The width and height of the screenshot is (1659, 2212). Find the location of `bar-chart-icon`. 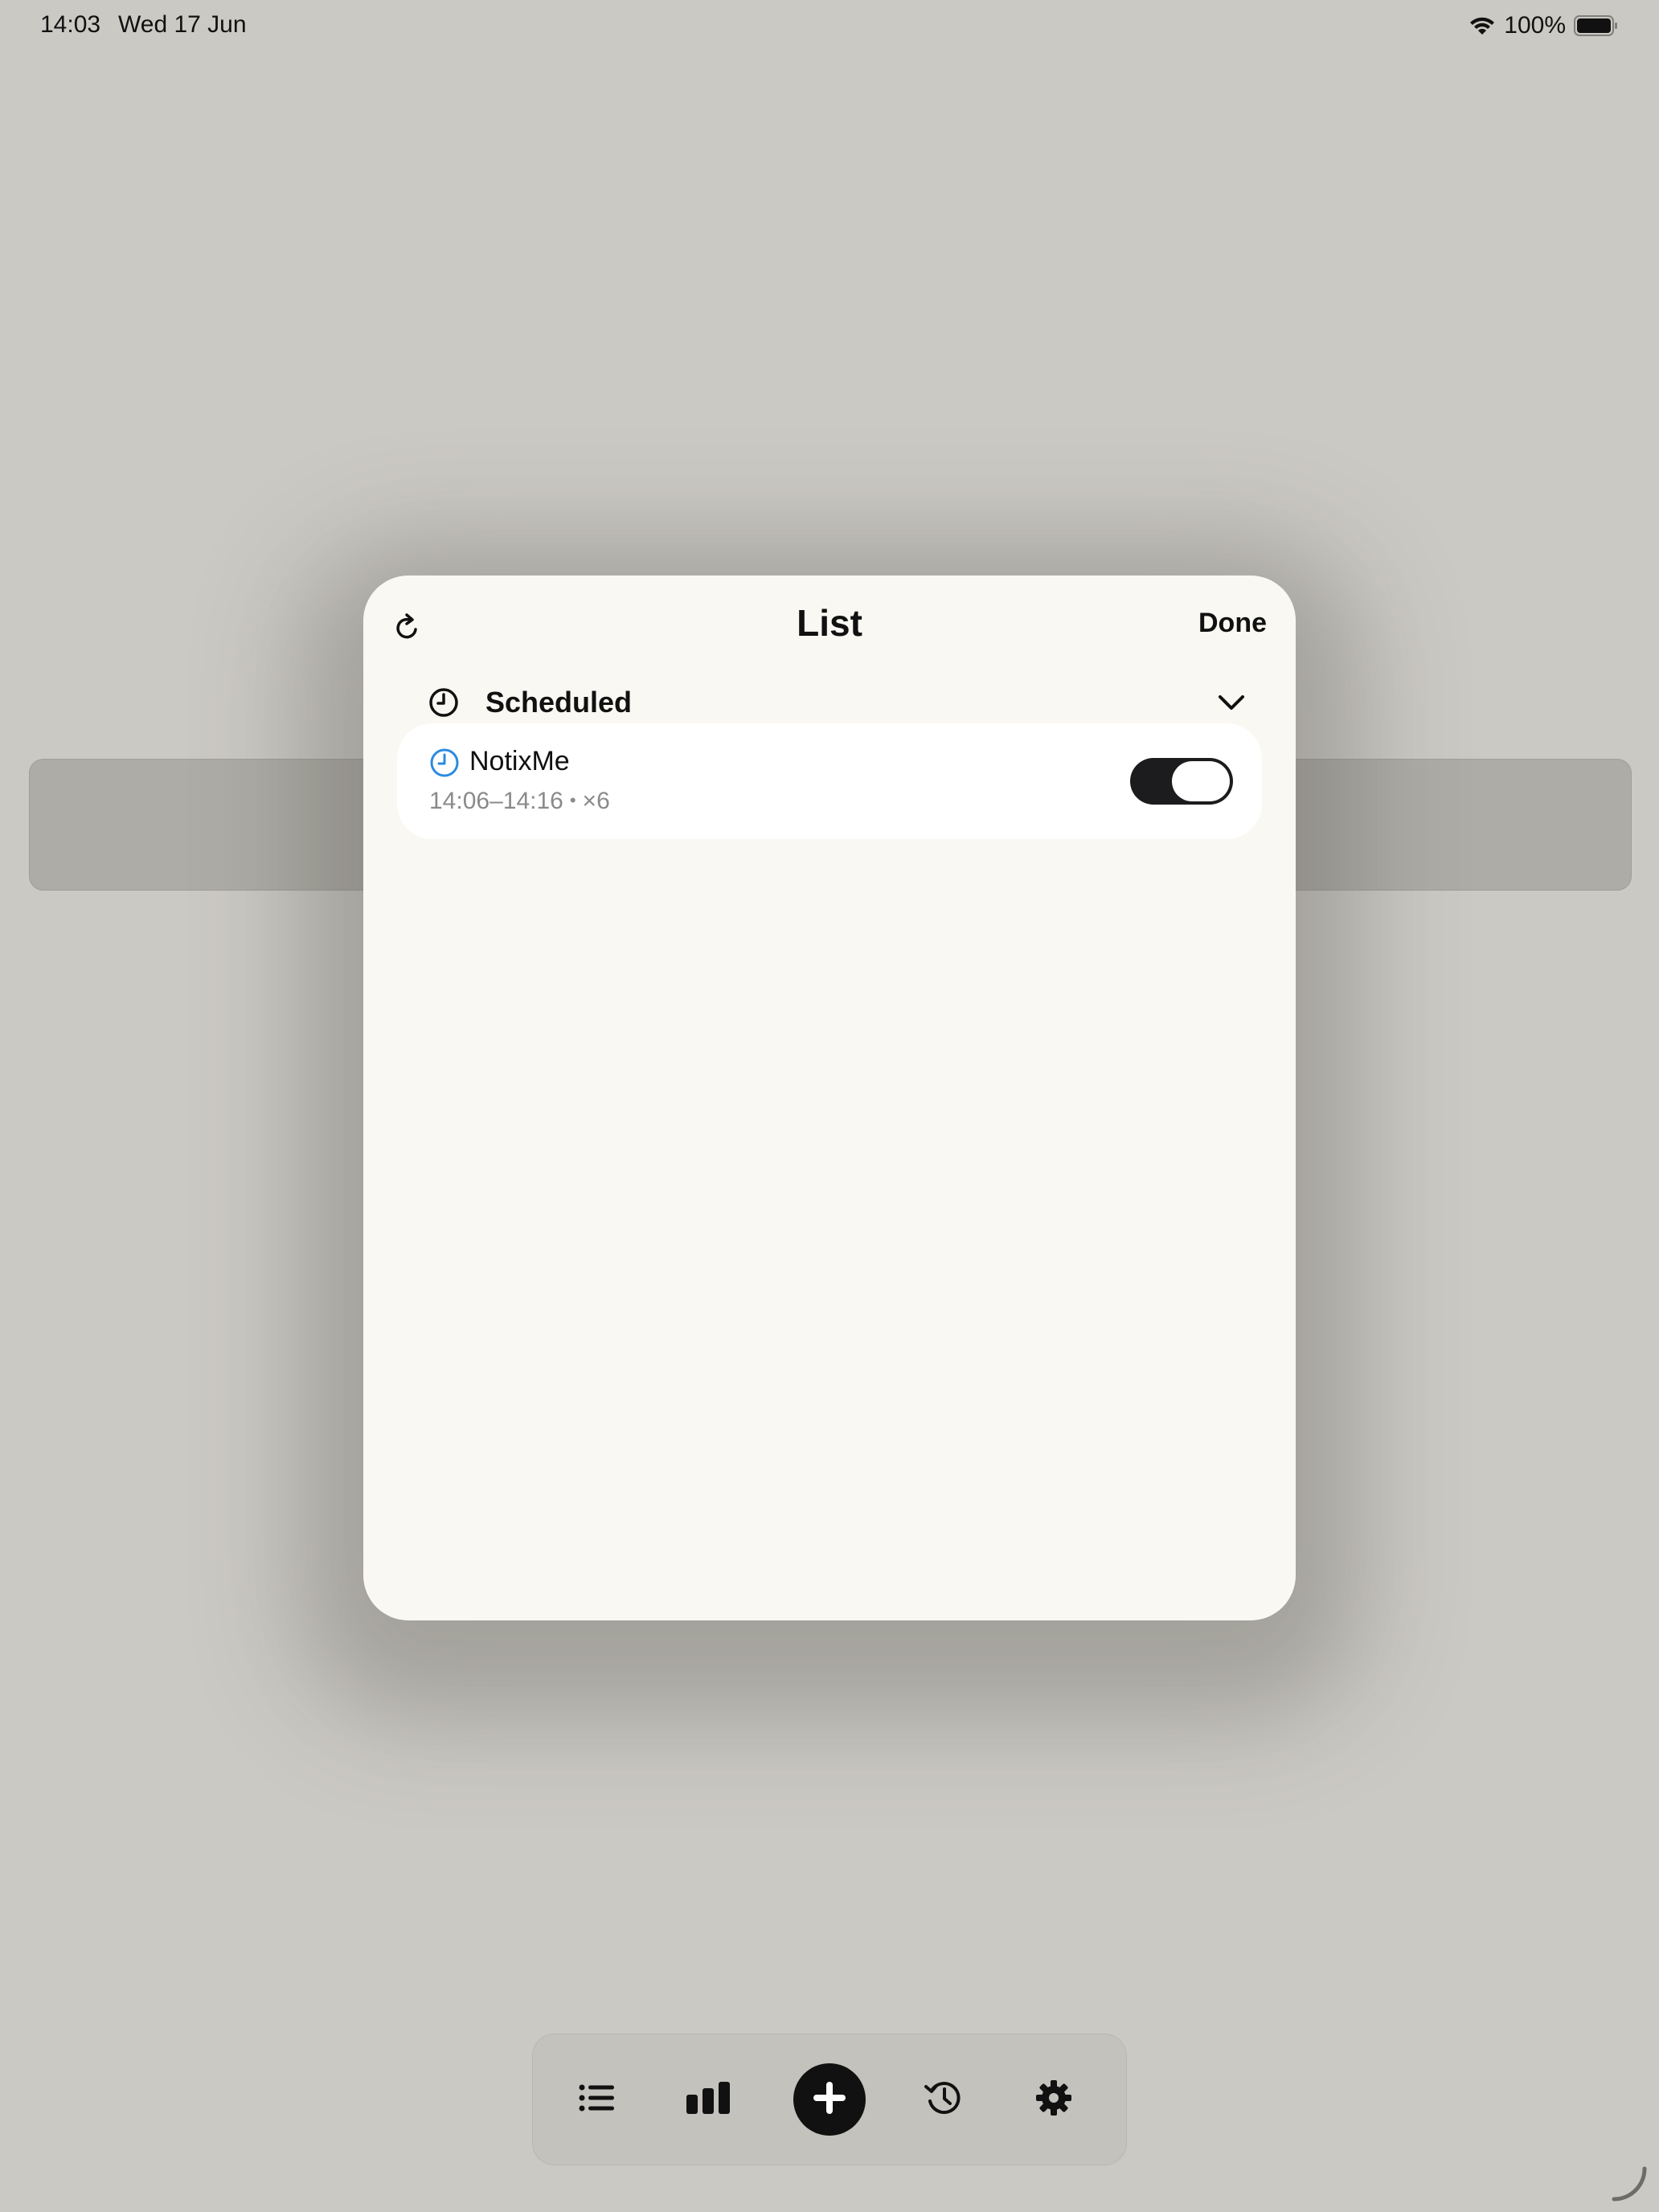

bar-chart-icon is located at coordinates (708, 2099).